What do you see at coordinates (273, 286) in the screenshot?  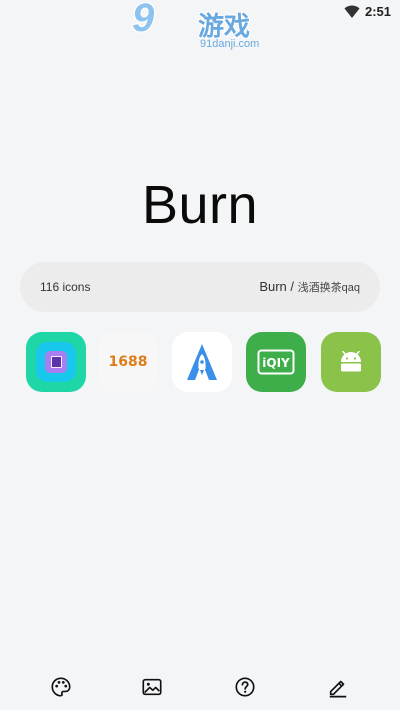 I see `pack-name: Burn` at bounding box center [273, 286].